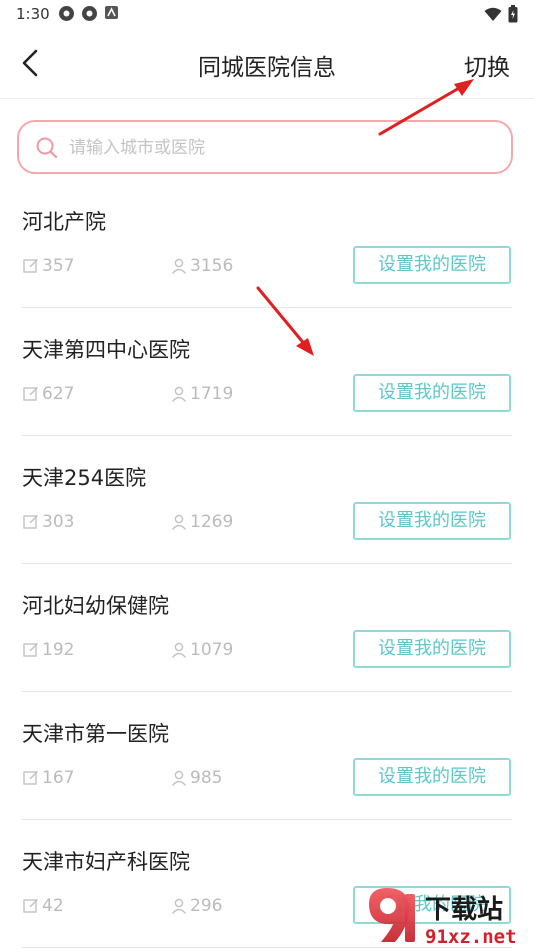 The height and width of the screenshot is (950, 534). I want to click on post-count: 627, so click(48, 394).